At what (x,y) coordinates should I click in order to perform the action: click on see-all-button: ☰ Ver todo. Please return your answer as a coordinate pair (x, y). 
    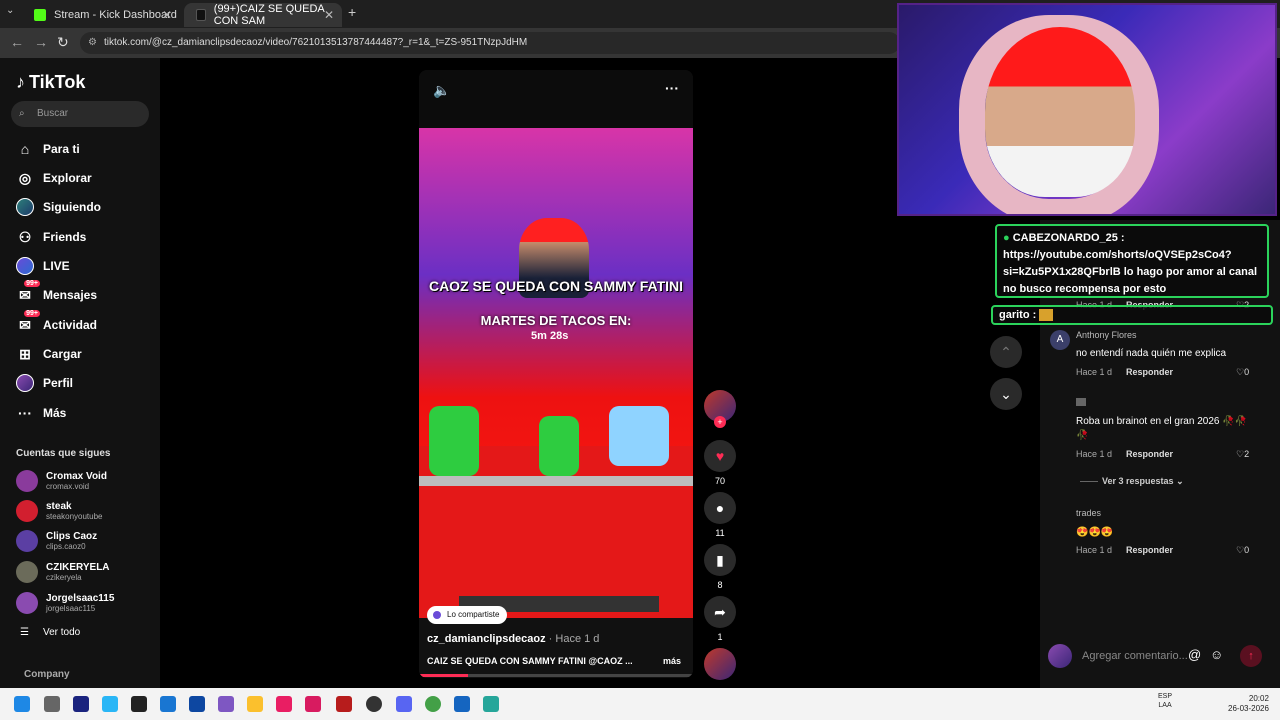
    Looking at the image, I should click on (50, 632).